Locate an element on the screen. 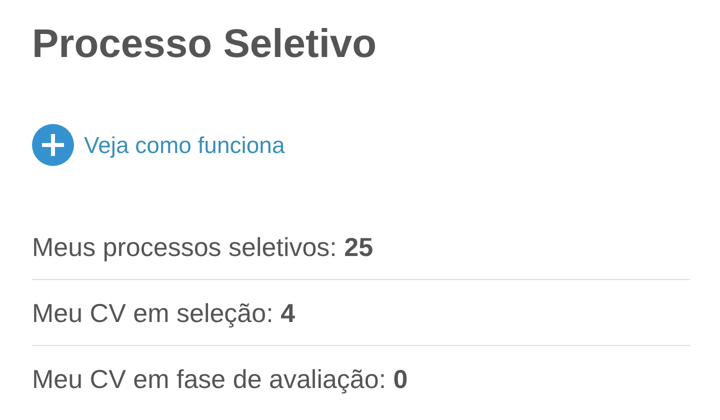 The height and width of the screenshot is (420, 720). page-title: Processo Seletivo is located at coordinates (204, 44).